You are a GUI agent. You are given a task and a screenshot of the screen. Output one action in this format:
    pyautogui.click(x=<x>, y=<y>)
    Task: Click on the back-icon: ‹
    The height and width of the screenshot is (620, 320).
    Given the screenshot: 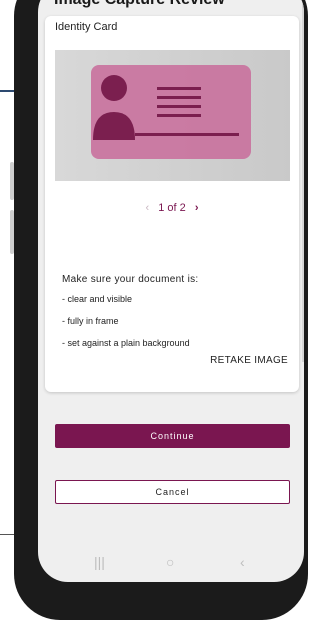 What is the action you would take?
    pyautogui.click(x=242, y=562)
    